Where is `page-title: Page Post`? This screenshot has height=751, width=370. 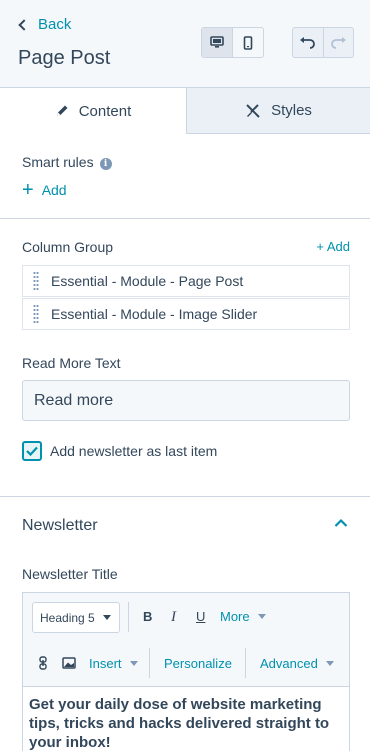 page-title: Page Post is located at coordinates (64, 58).